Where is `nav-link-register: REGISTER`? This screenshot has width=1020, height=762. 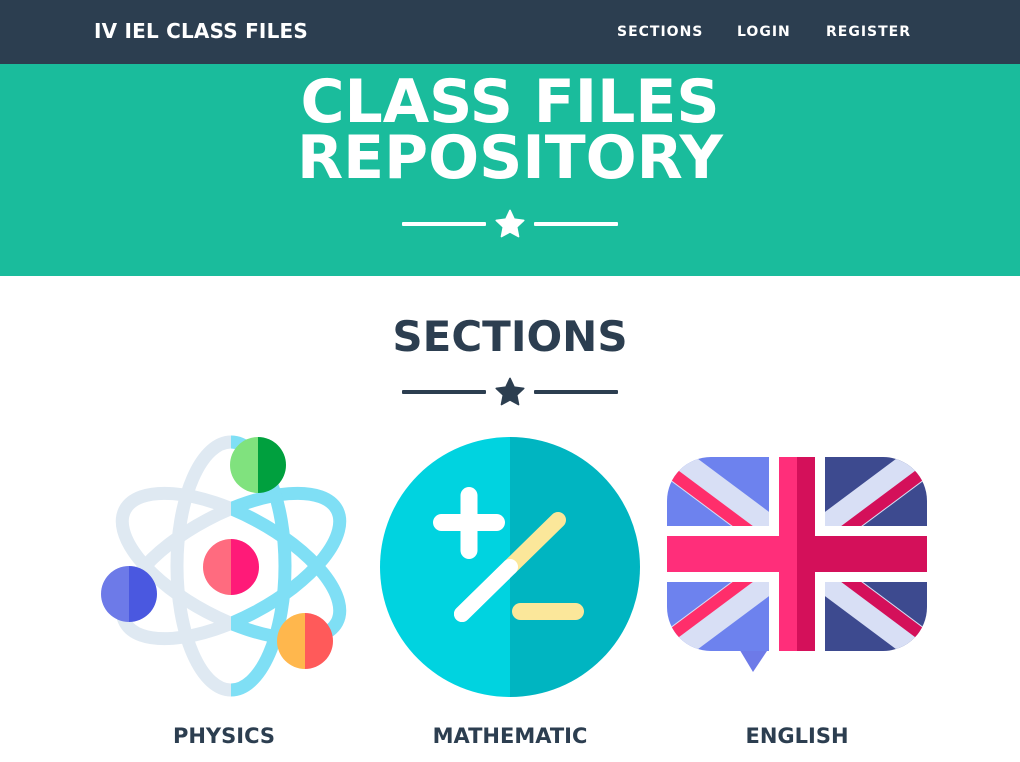
nav-link-register: REGISTER is located at coordinates (868, 32).